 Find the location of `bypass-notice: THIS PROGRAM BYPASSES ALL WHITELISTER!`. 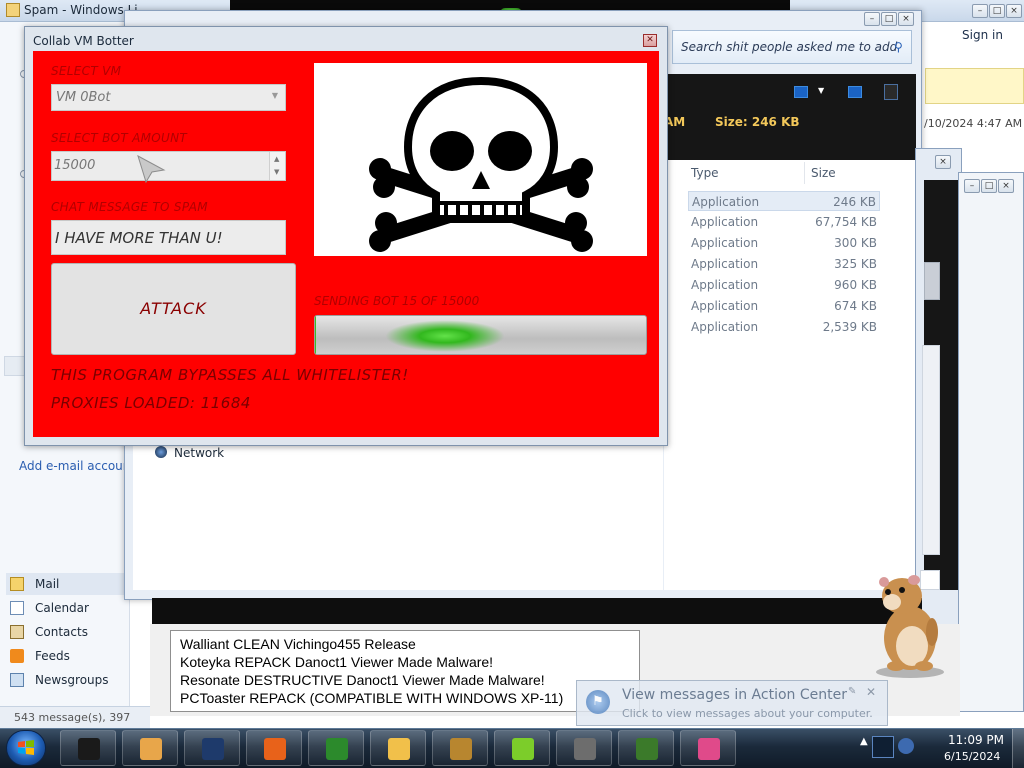

bypass-notice: THIS PROGRAM BYPASSES ALL WHITELISTER! is located at coordinates (230, 375).